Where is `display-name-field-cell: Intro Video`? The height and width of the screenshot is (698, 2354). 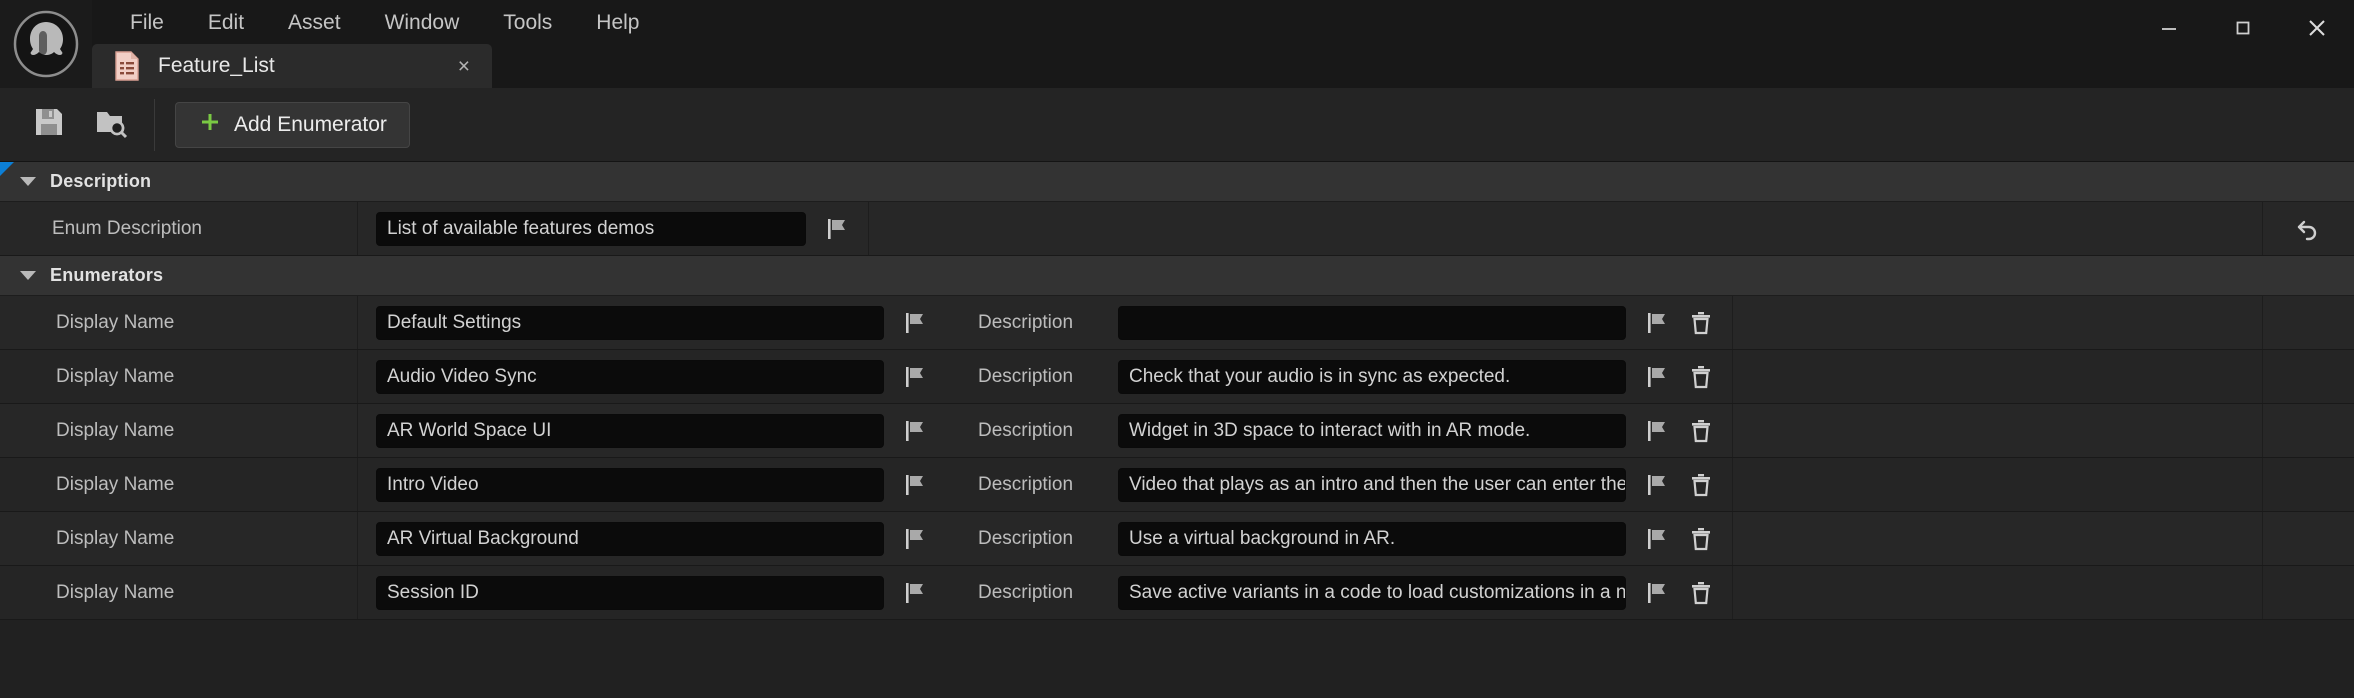
display-name-field-cell: Intro Video is located at coordinates (645, 484).